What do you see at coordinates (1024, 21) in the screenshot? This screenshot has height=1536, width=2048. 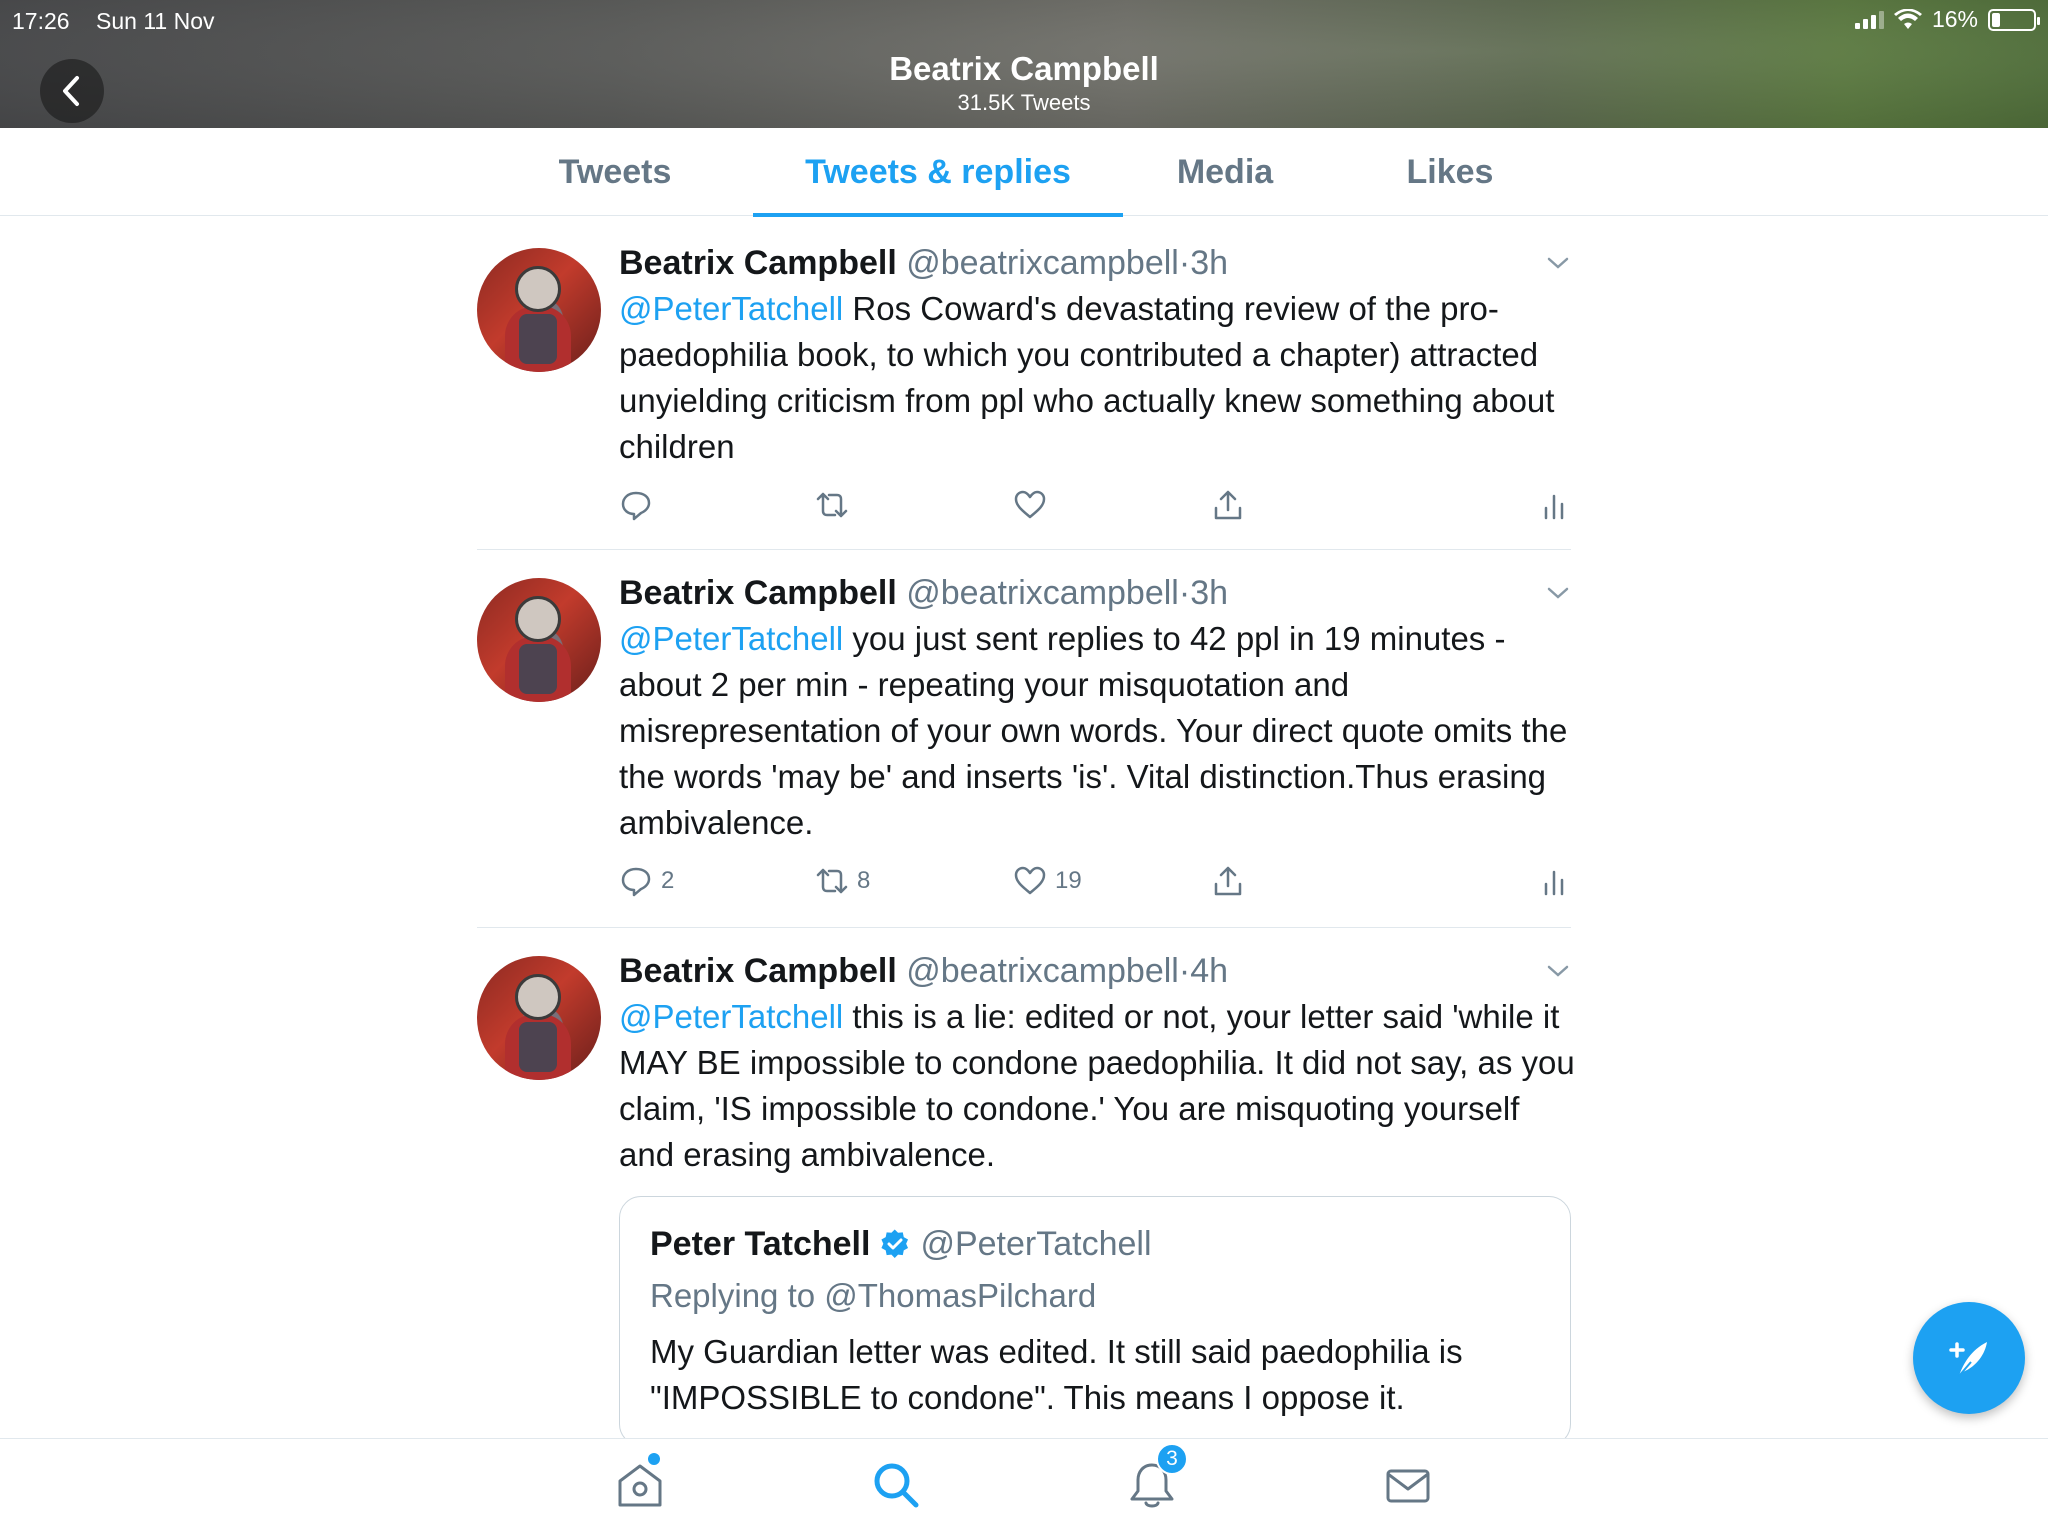 I see `status-bar: 17:26 Sun 11 Nov 16%` at bounding box center [1024, 21].